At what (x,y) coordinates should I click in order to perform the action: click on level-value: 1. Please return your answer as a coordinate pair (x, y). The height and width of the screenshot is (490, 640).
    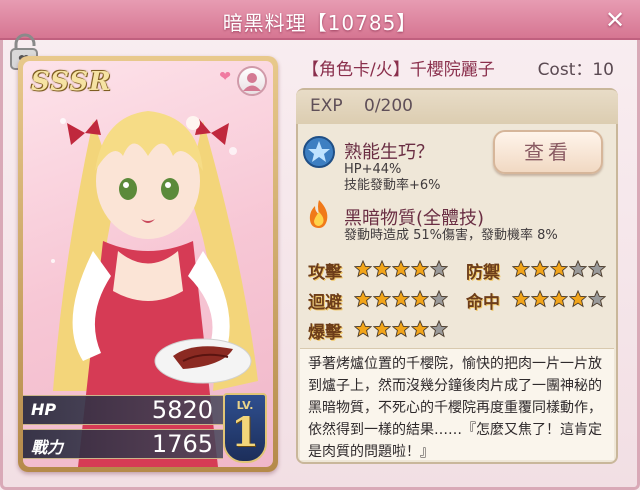
    Looking at the image, I should click on (245, 432).